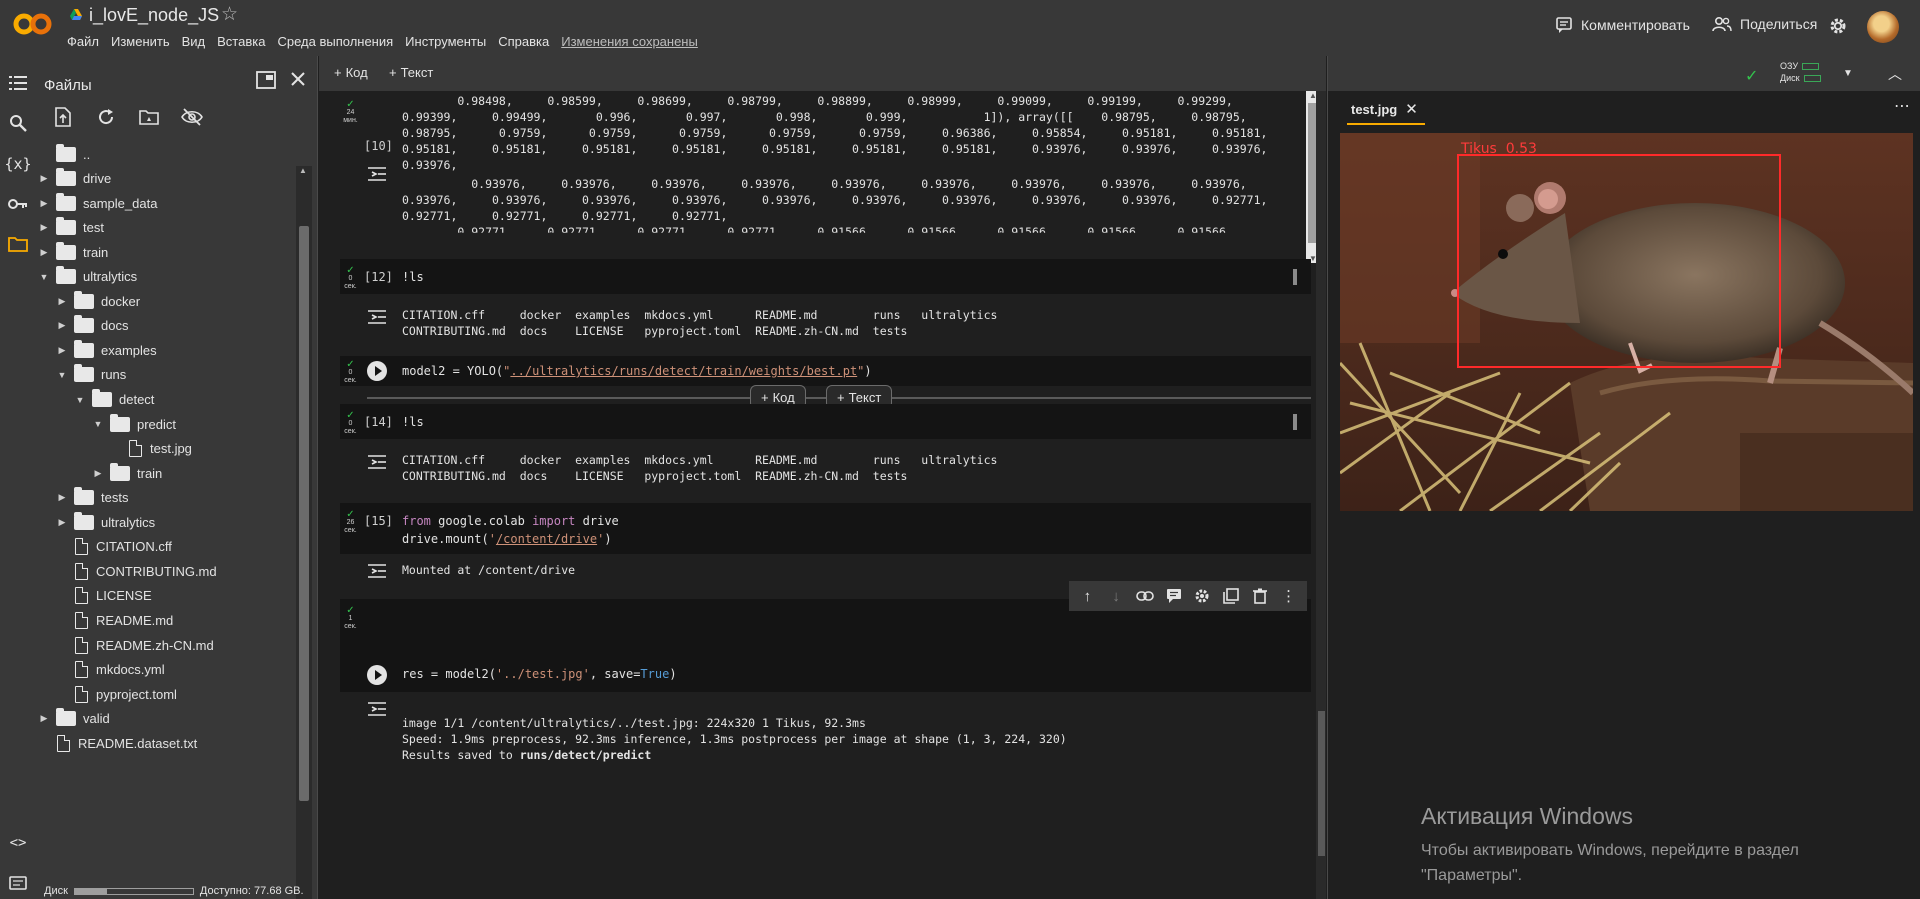 This screenshot has width=1920, height=899. What do you see at coordinates (105, 522) in the screenshot?
I see `file-tree-folder: ▶ ultralytics` at bounding box center [105, 522].